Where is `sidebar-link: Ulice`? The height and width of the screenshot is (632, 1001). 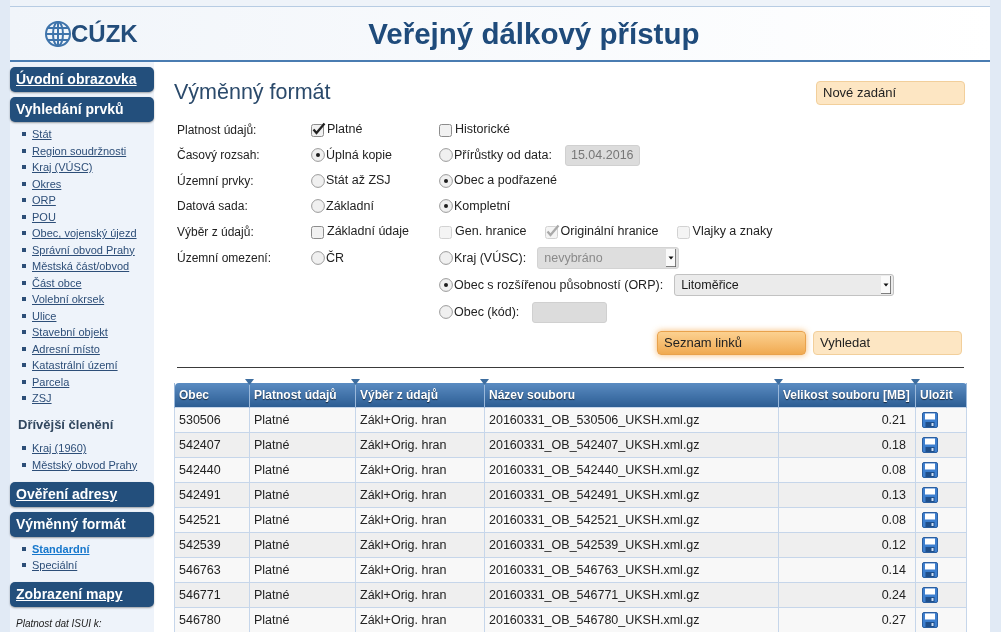 sidebar-link: Ulice is located at coordinates (44, 315).